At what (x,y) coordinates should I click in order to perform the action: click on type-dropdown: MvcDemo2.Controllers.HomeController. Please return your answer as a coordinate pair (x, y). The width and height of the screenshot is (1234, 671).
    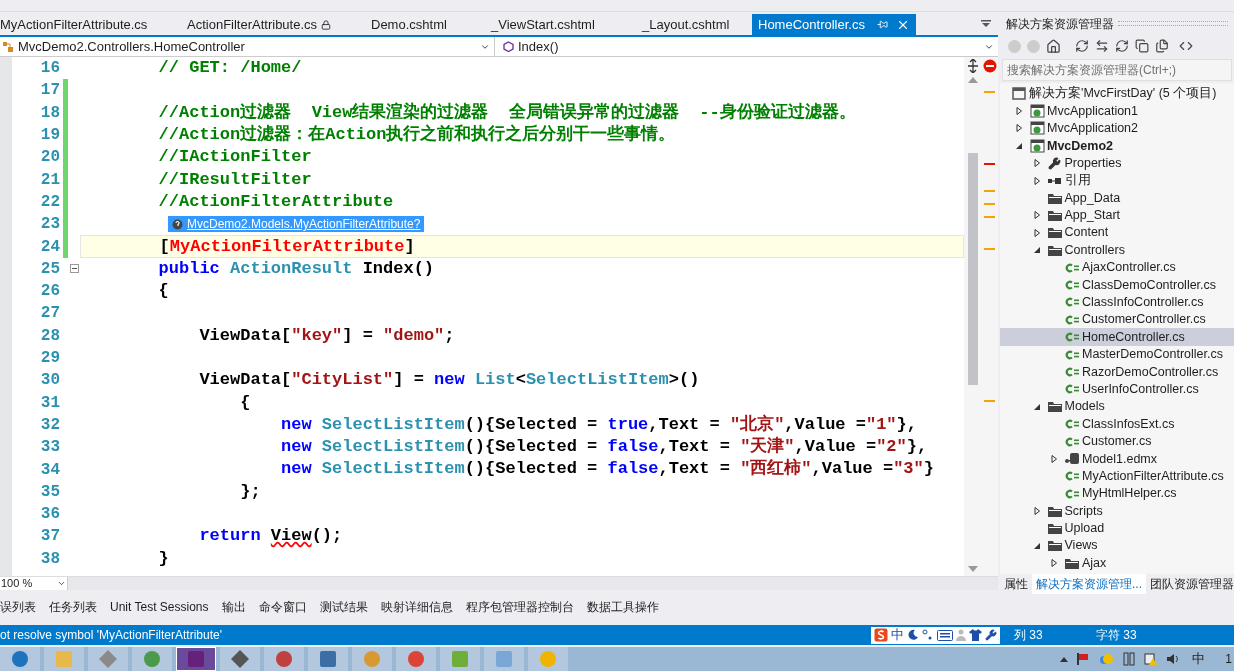
    Looking at the image, I should click on (247, 46).